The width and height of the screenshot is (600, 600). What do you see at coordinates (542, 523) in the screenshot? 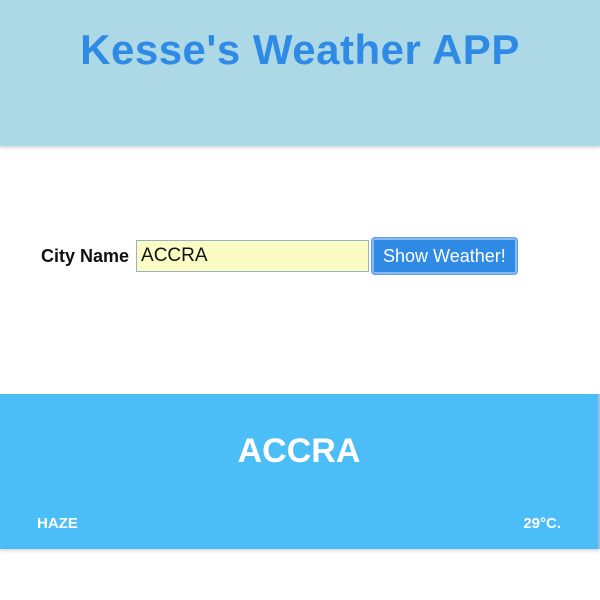
I see `weather-temperature: 29°C.` at bounding box center [542, 523].